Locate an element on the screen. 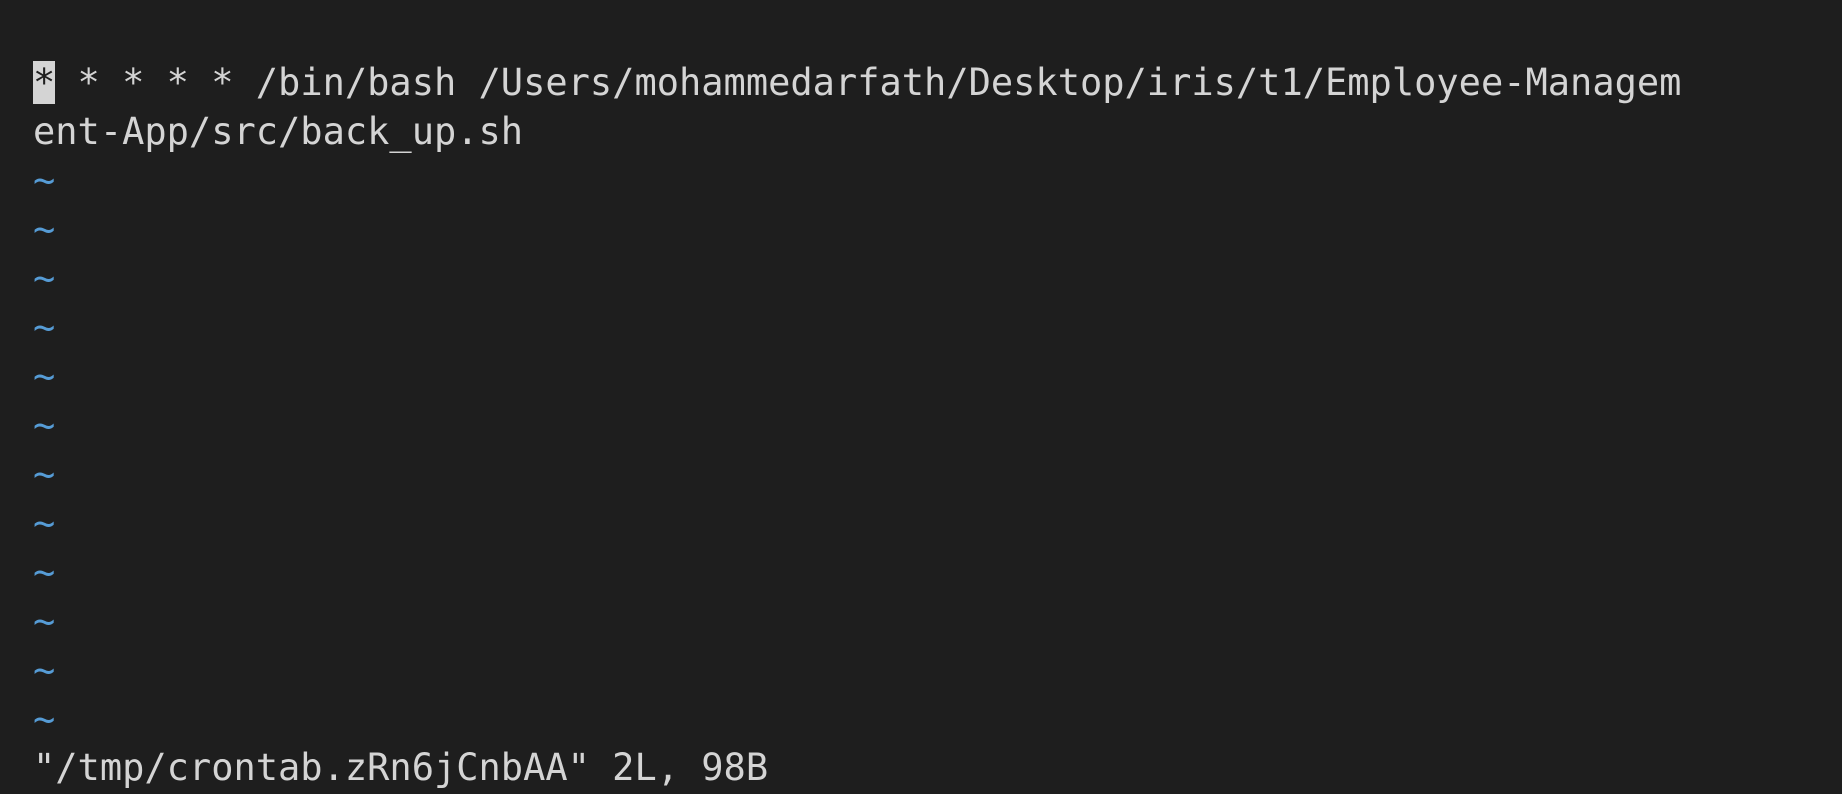 Image resolution: width=1842 pixels, height=794 pixels. status-line: "/tmp/crontab.zRn6jCnbAA" 2L, 98B is located at coordinates (401, 767).